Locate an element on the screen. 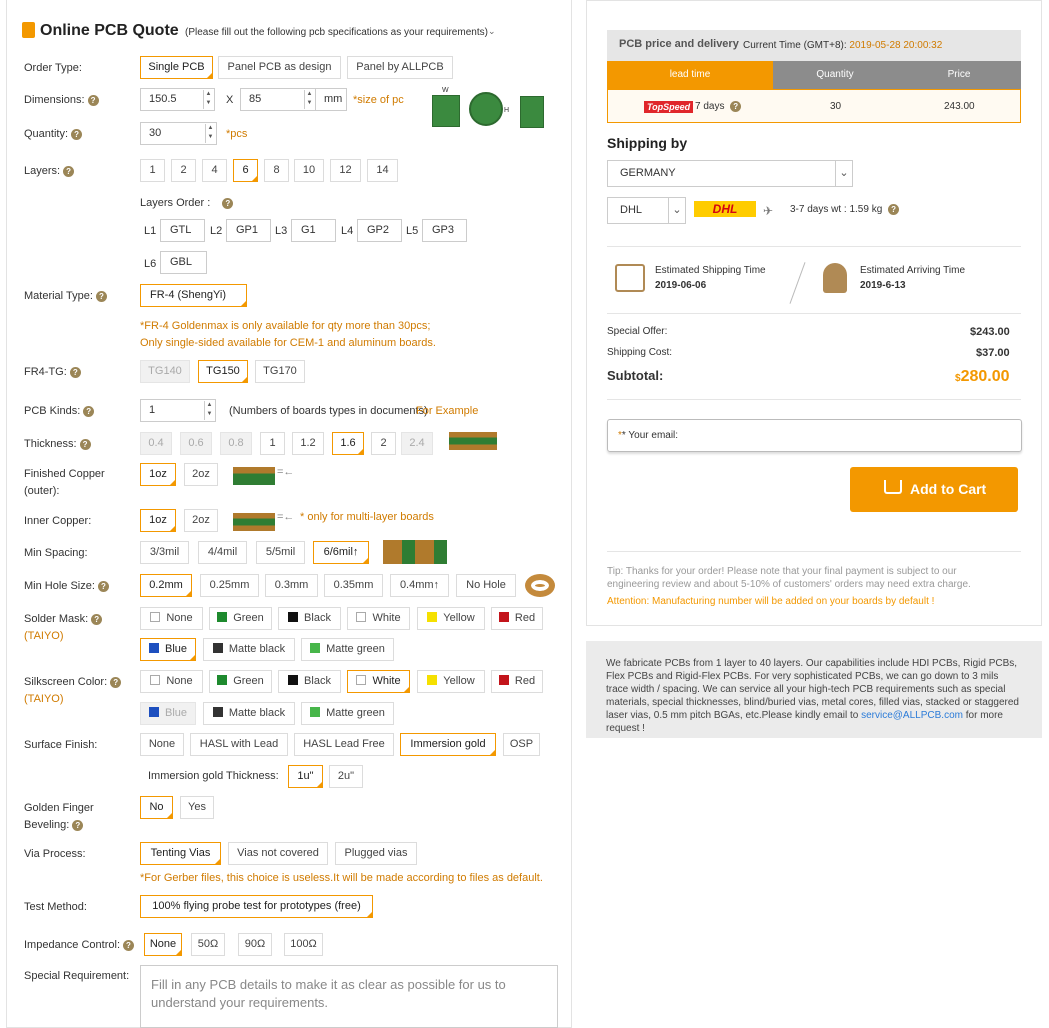 This screenshot has width=1049, height=1028. layer-10: 10 is located at coordinates (309, 170).